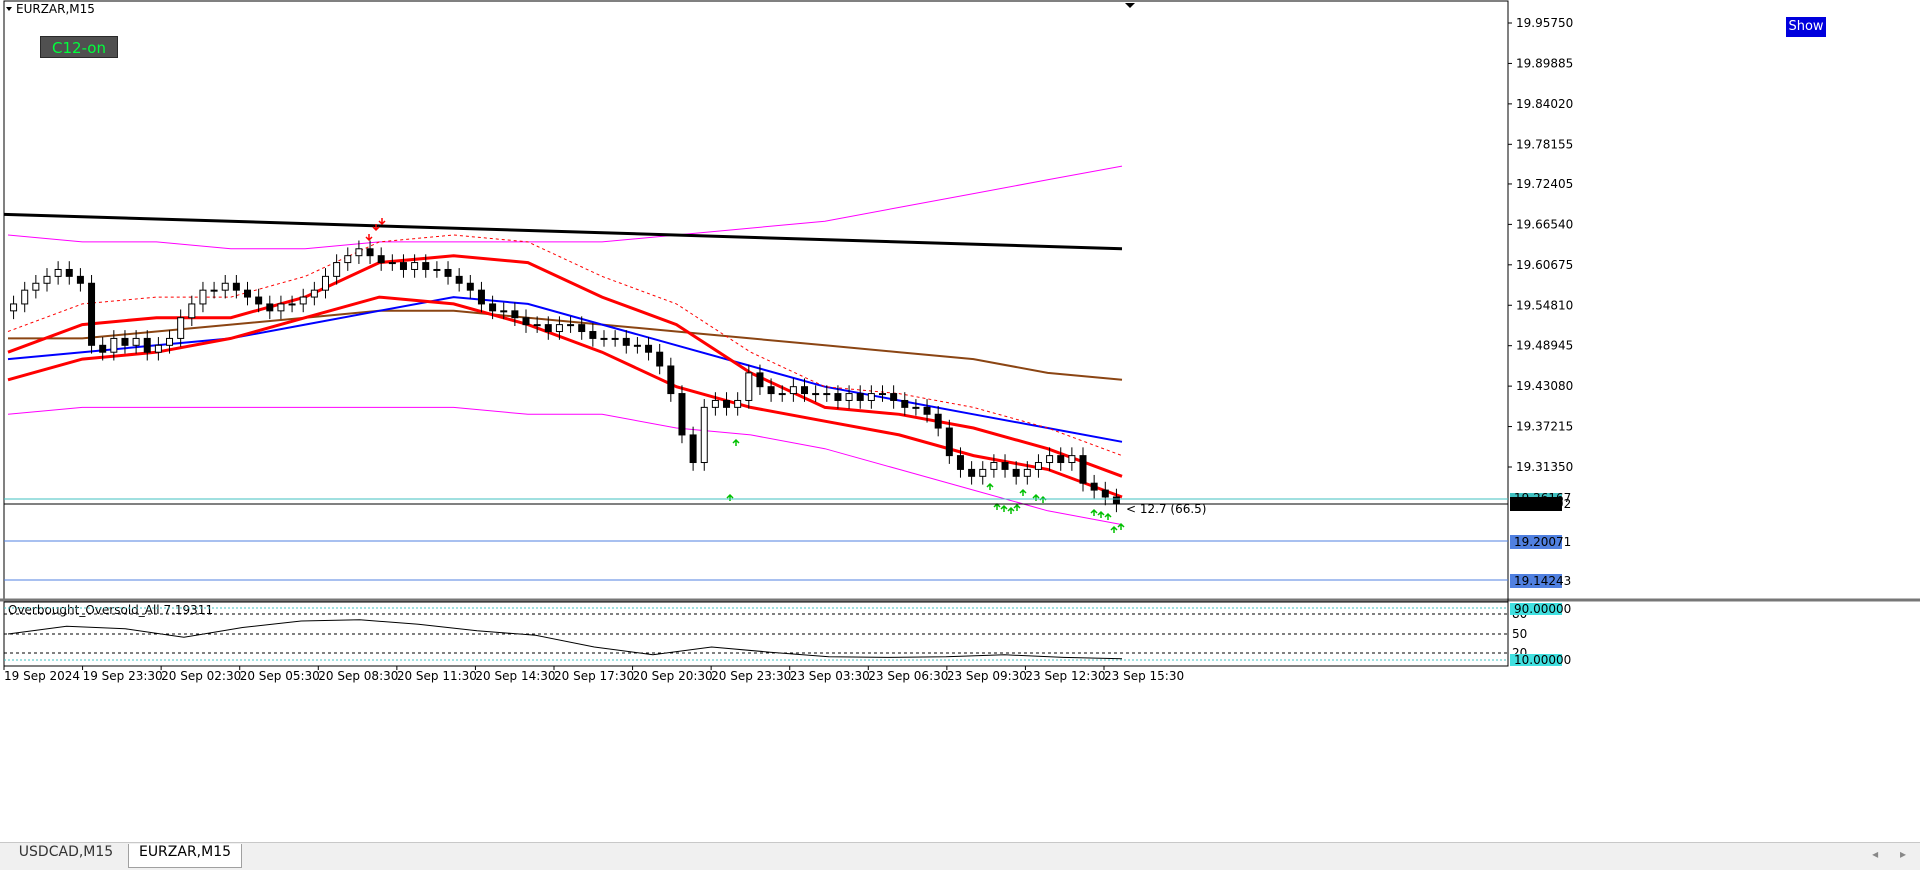 The image size is (1920, 870). Describe the element at coordinates (908, 676) in the screenshot. I see `time-tick-label: 23 Sep 06:30` at that location.